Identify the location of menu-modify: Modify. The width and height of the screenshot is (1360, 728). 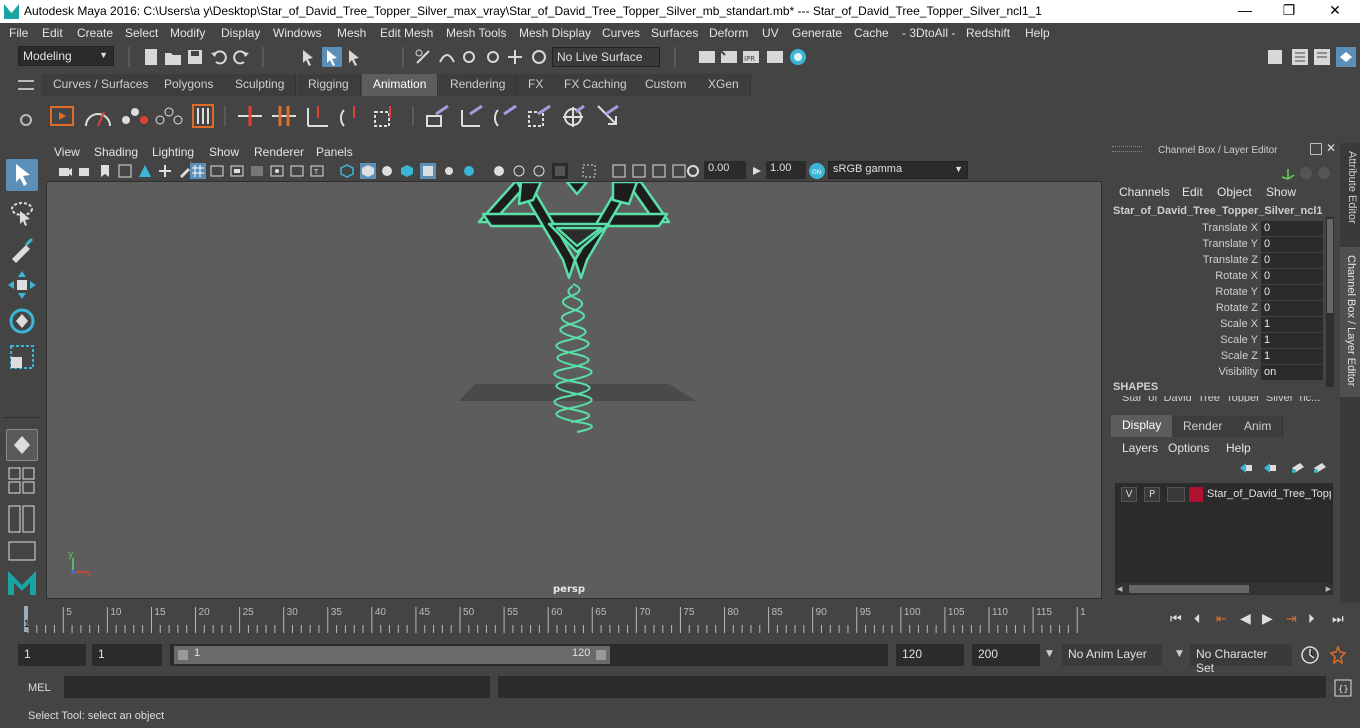
(187, 33).